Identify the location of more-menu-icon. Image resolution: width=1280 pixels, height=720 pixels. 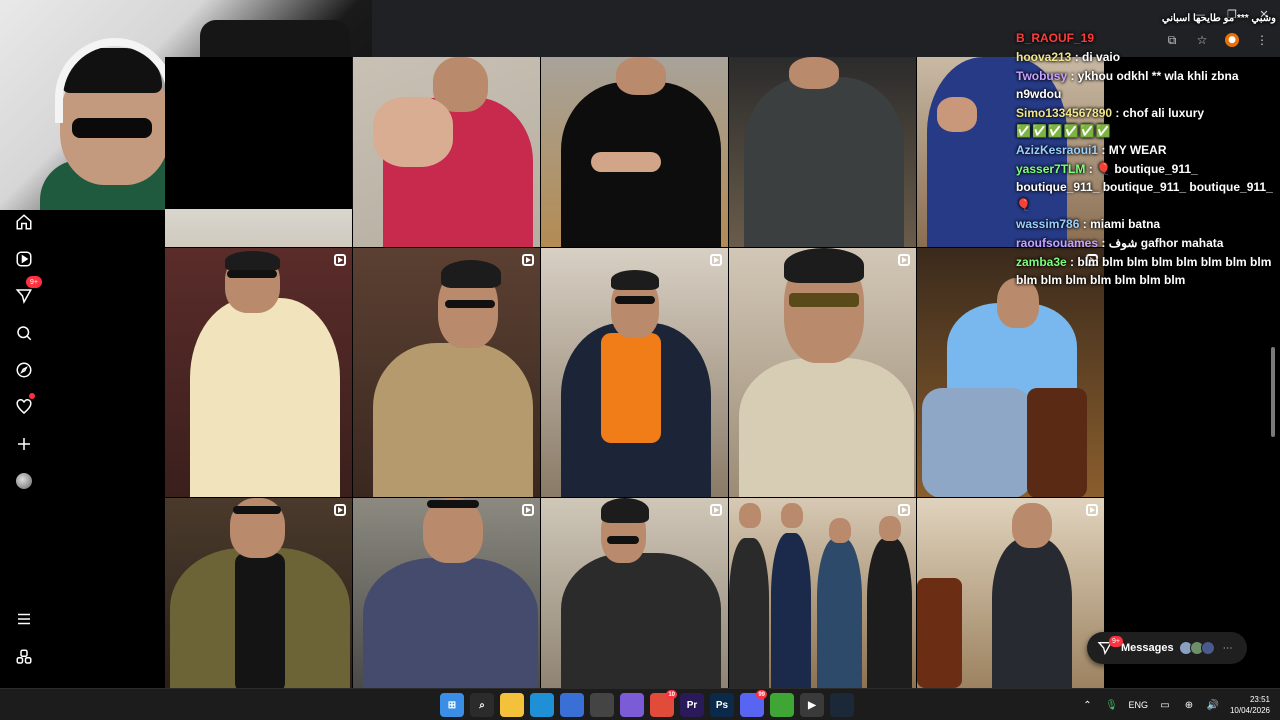
(24, 619).